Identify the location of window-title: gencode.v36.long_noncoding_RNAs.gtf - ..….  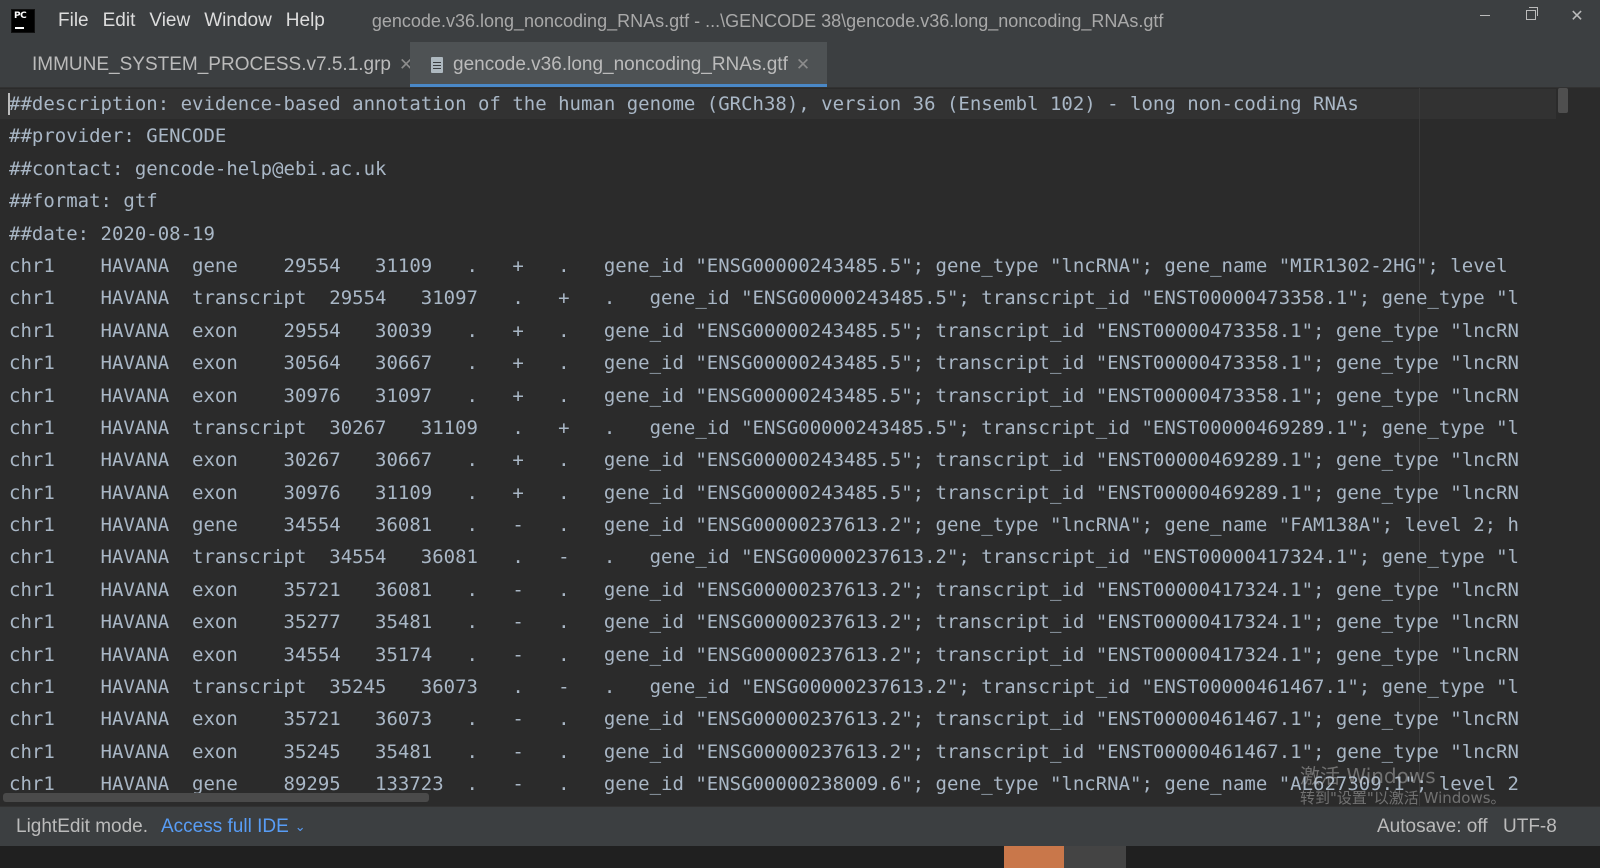
(767, 20).